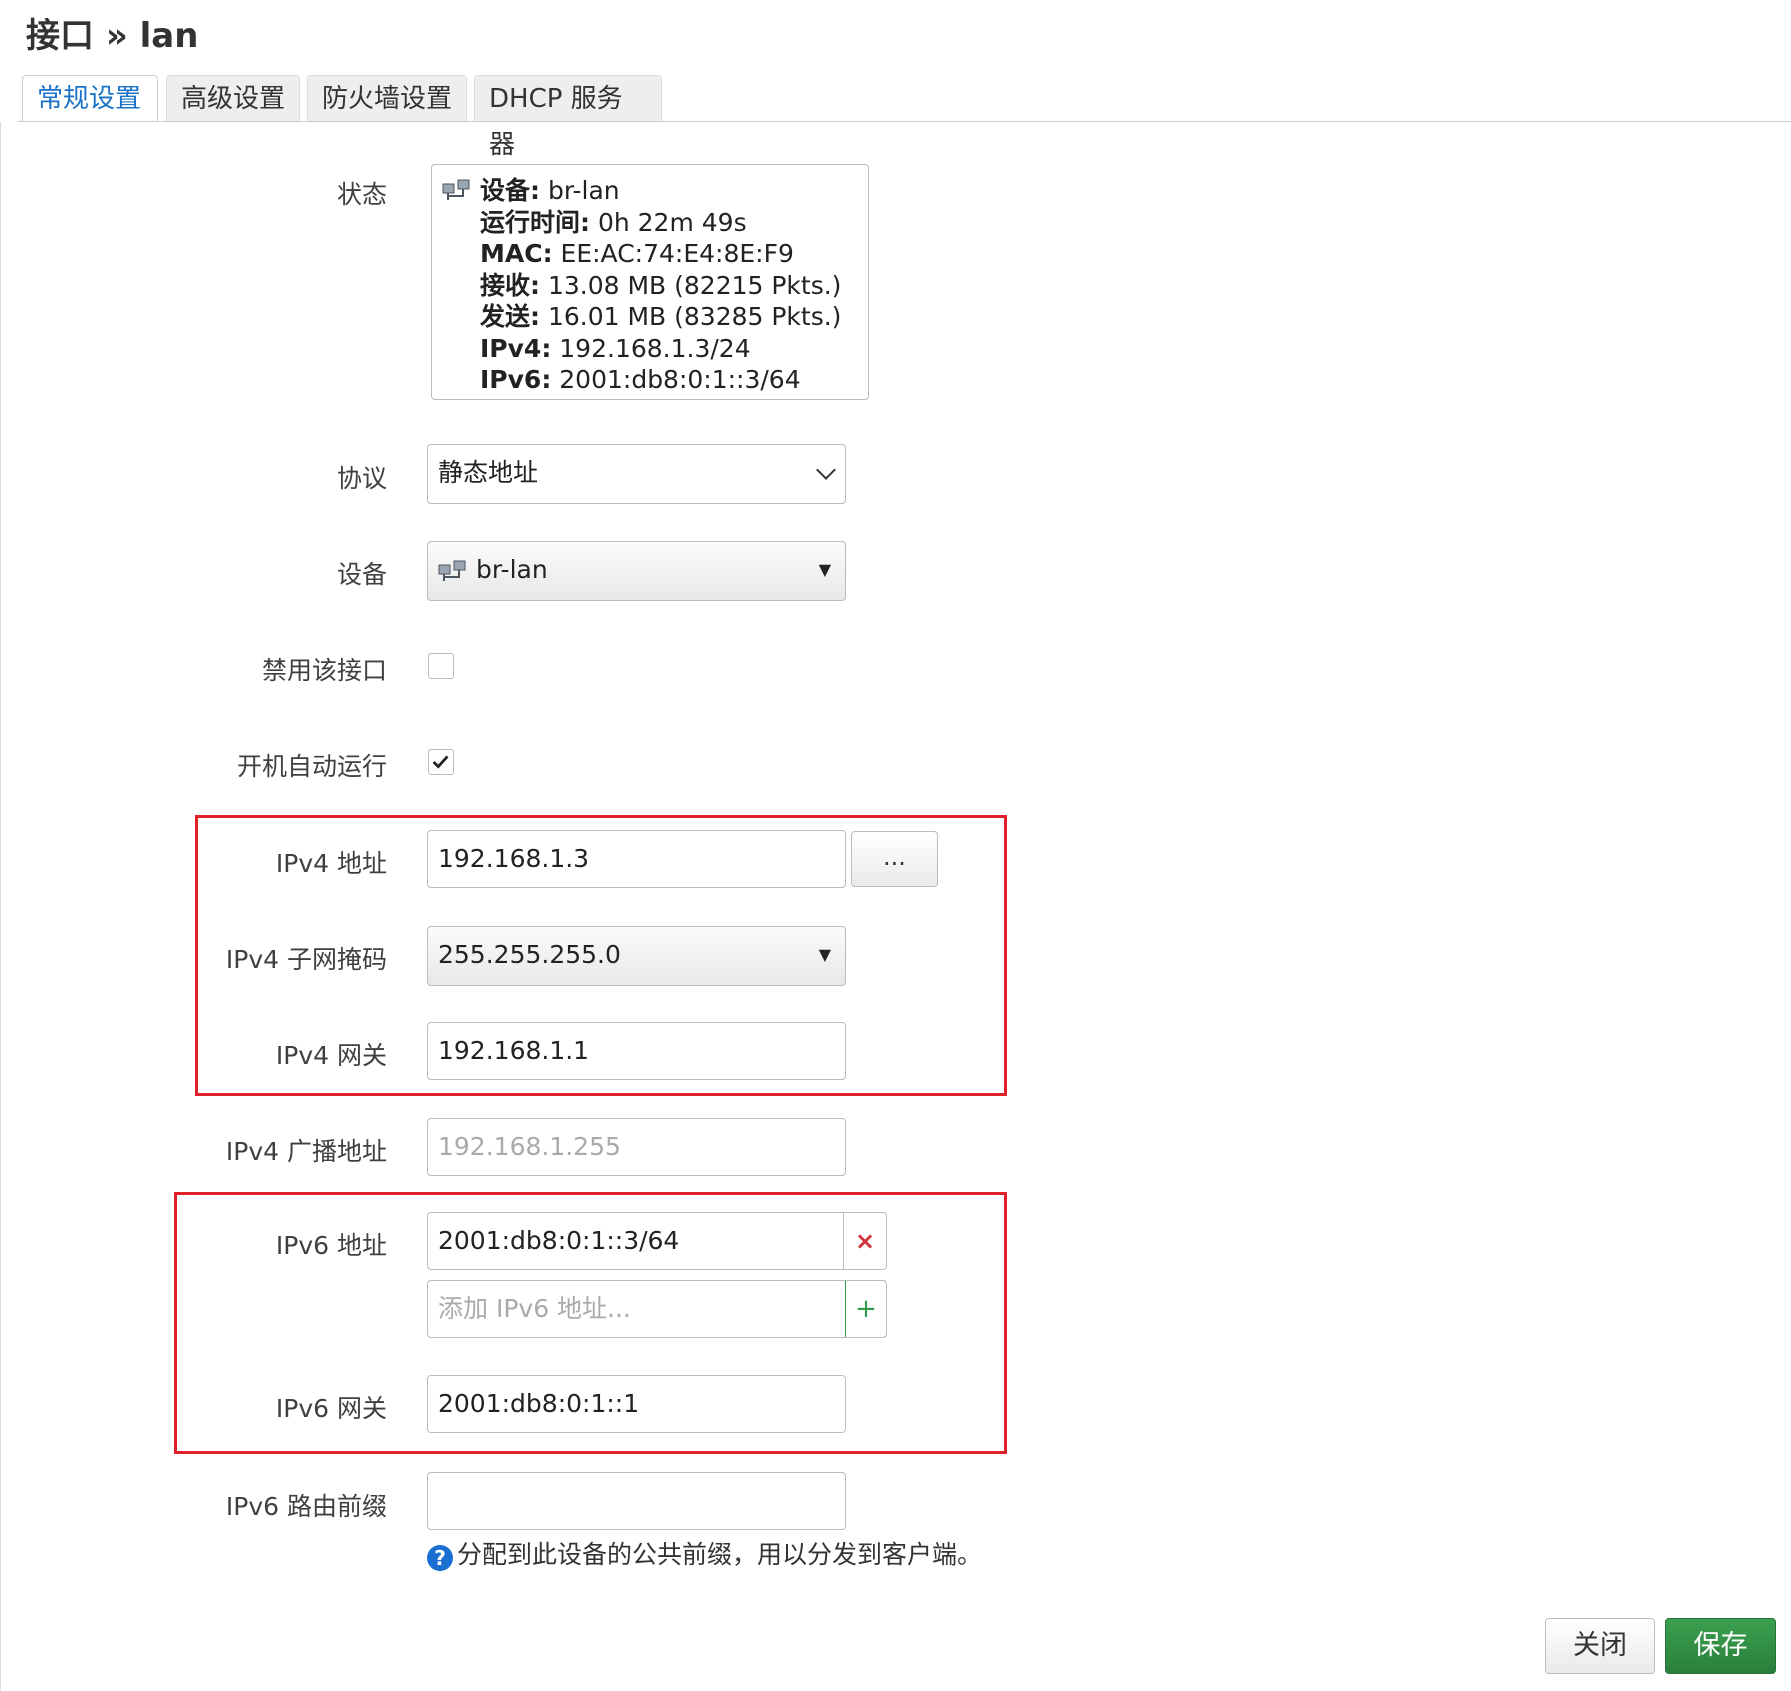  I want to click on protocol-label: 协议, so click(361, 478).